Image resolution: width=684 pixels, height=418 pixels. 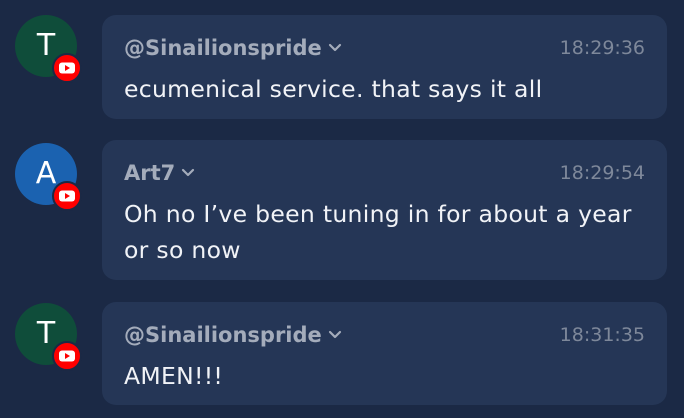 What do you see at coordinates (602, 48) in the screenshot?
I see `timestamp: 18:29:36` at bounding box center [602, 48].